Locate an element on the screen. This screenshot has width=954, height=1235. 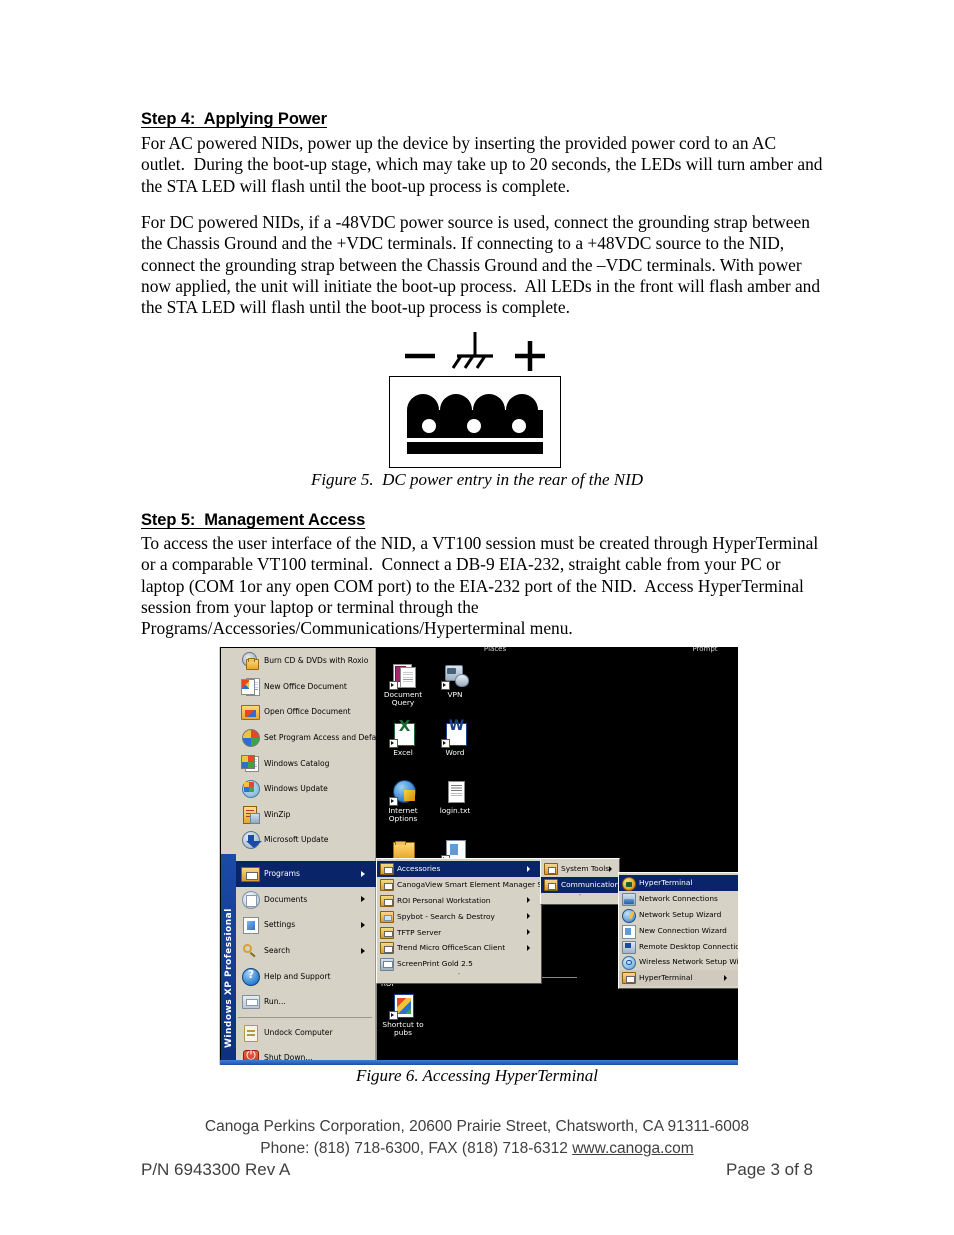
desktop-icon-label: Word is located at coordinates (455, 752).